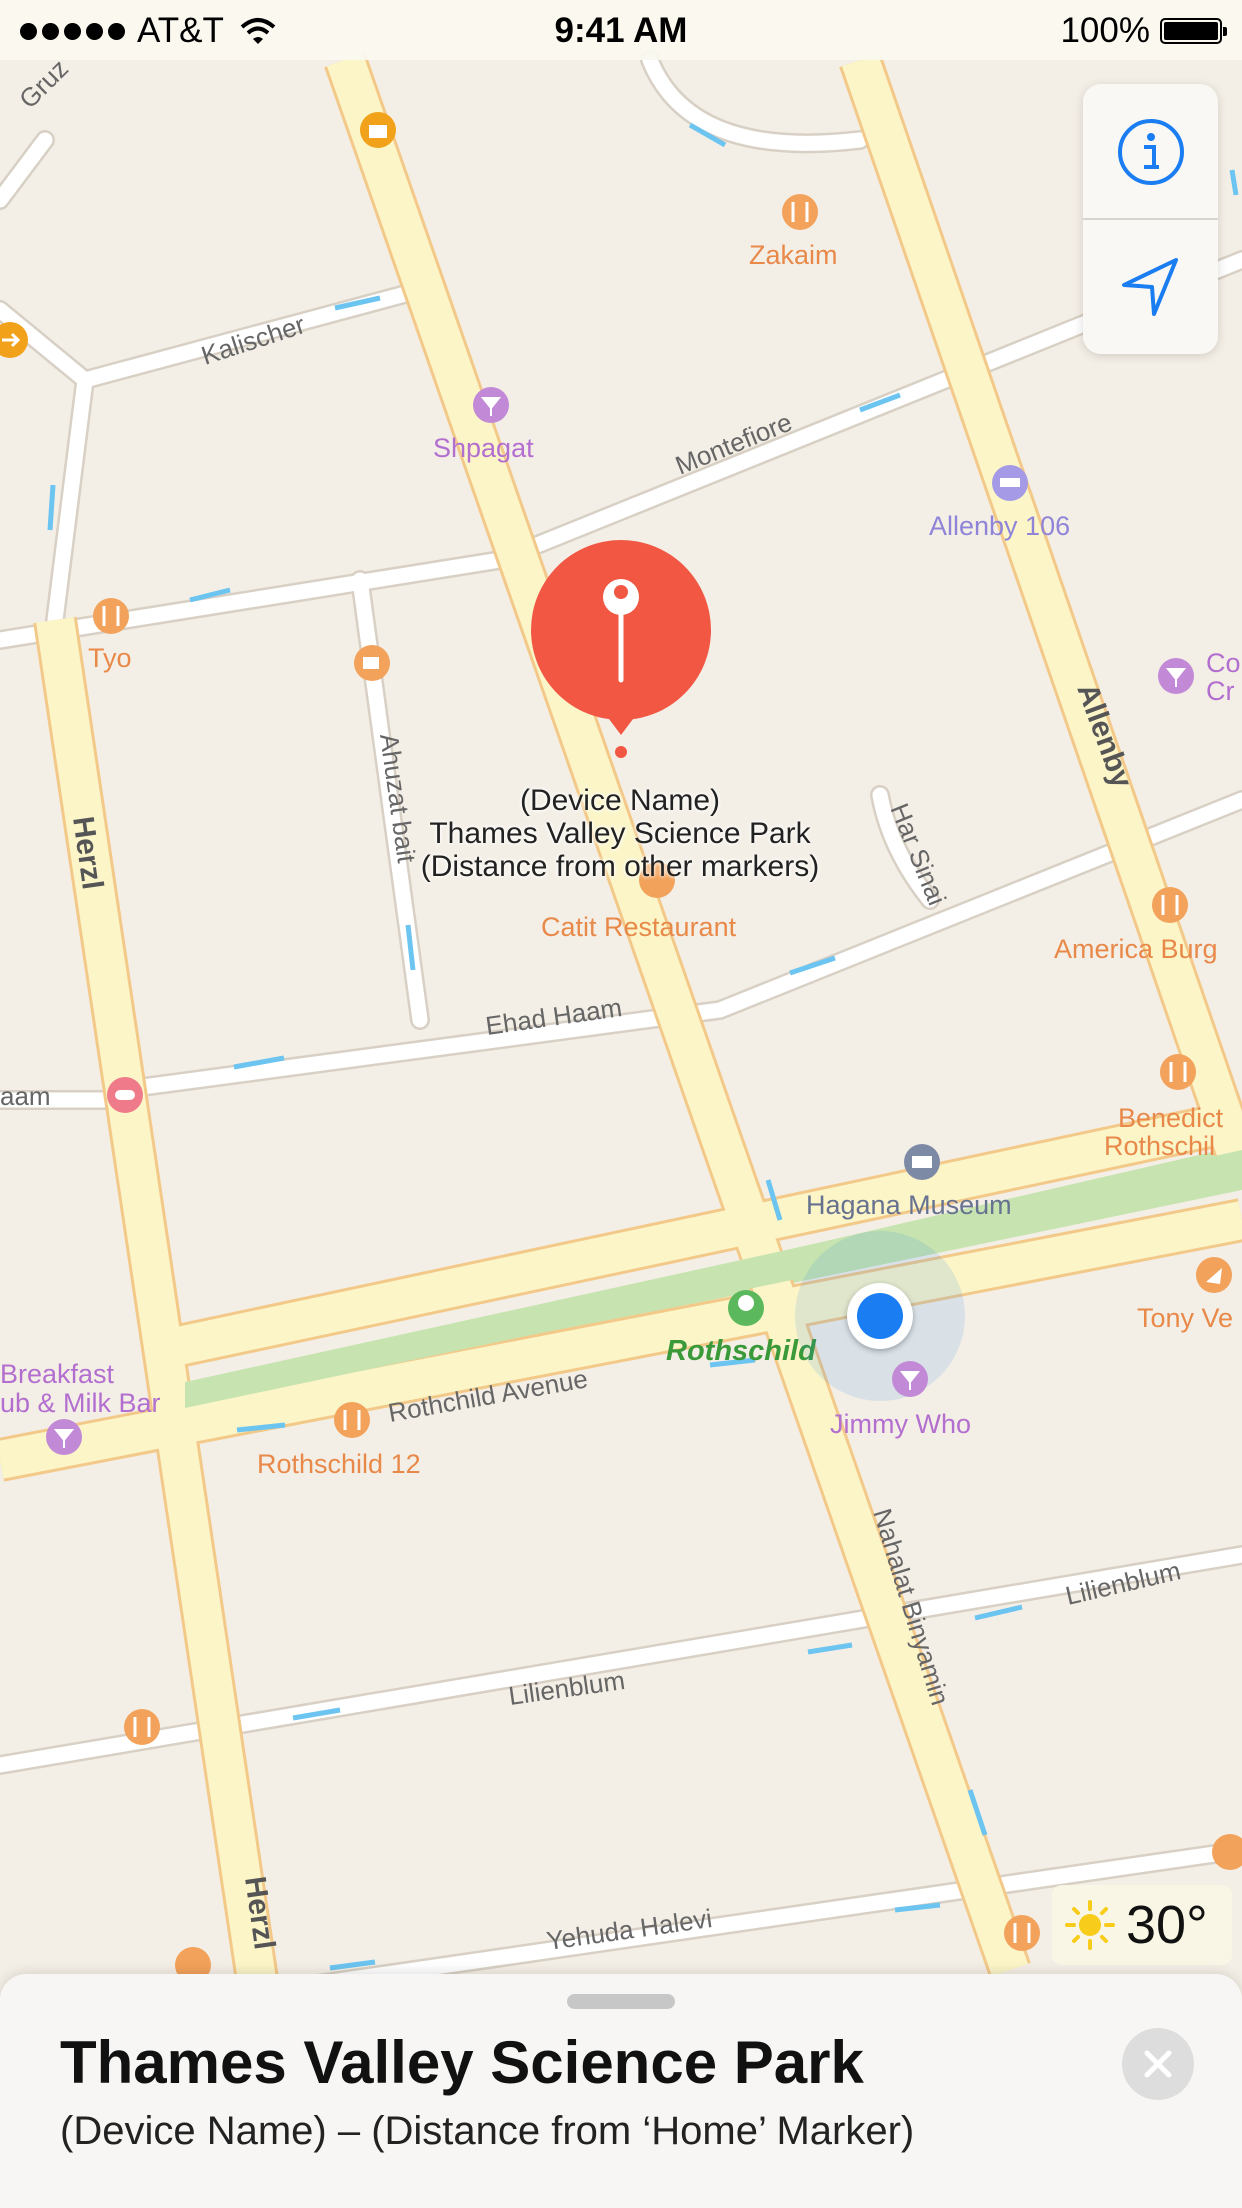 The width and height of the screenshot is (1242, 2208). Describe the element at coordinates (57, 1374) in the screenshot. I see `poi-label-breakfast: Breakfast` at that location.